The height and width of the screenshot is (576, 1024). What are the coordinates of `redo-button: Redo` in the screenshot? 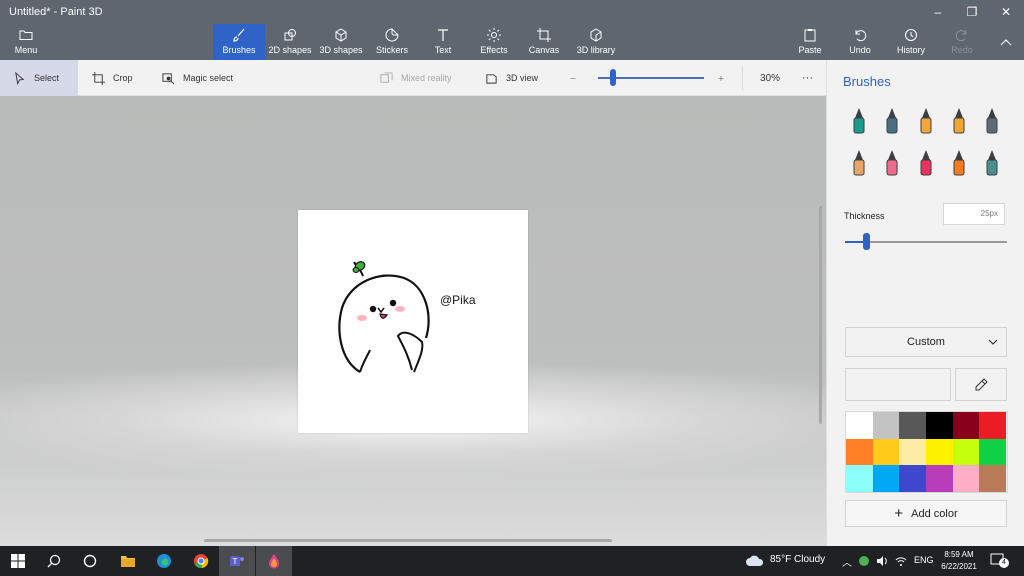 It's located at (962, 42).